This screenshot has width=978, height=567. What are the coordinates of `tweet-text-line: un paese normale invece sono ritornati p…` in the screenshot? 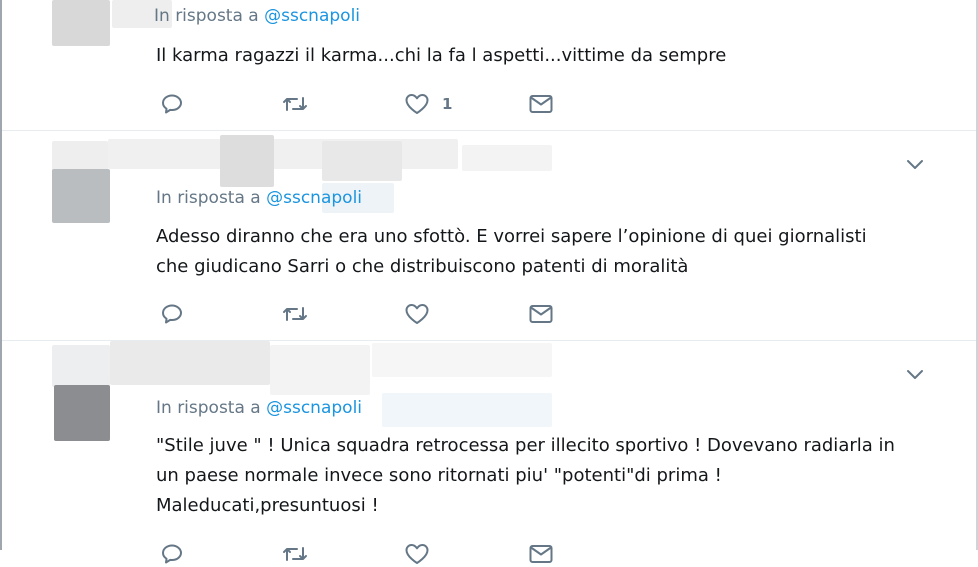 It's located at (439, 475).